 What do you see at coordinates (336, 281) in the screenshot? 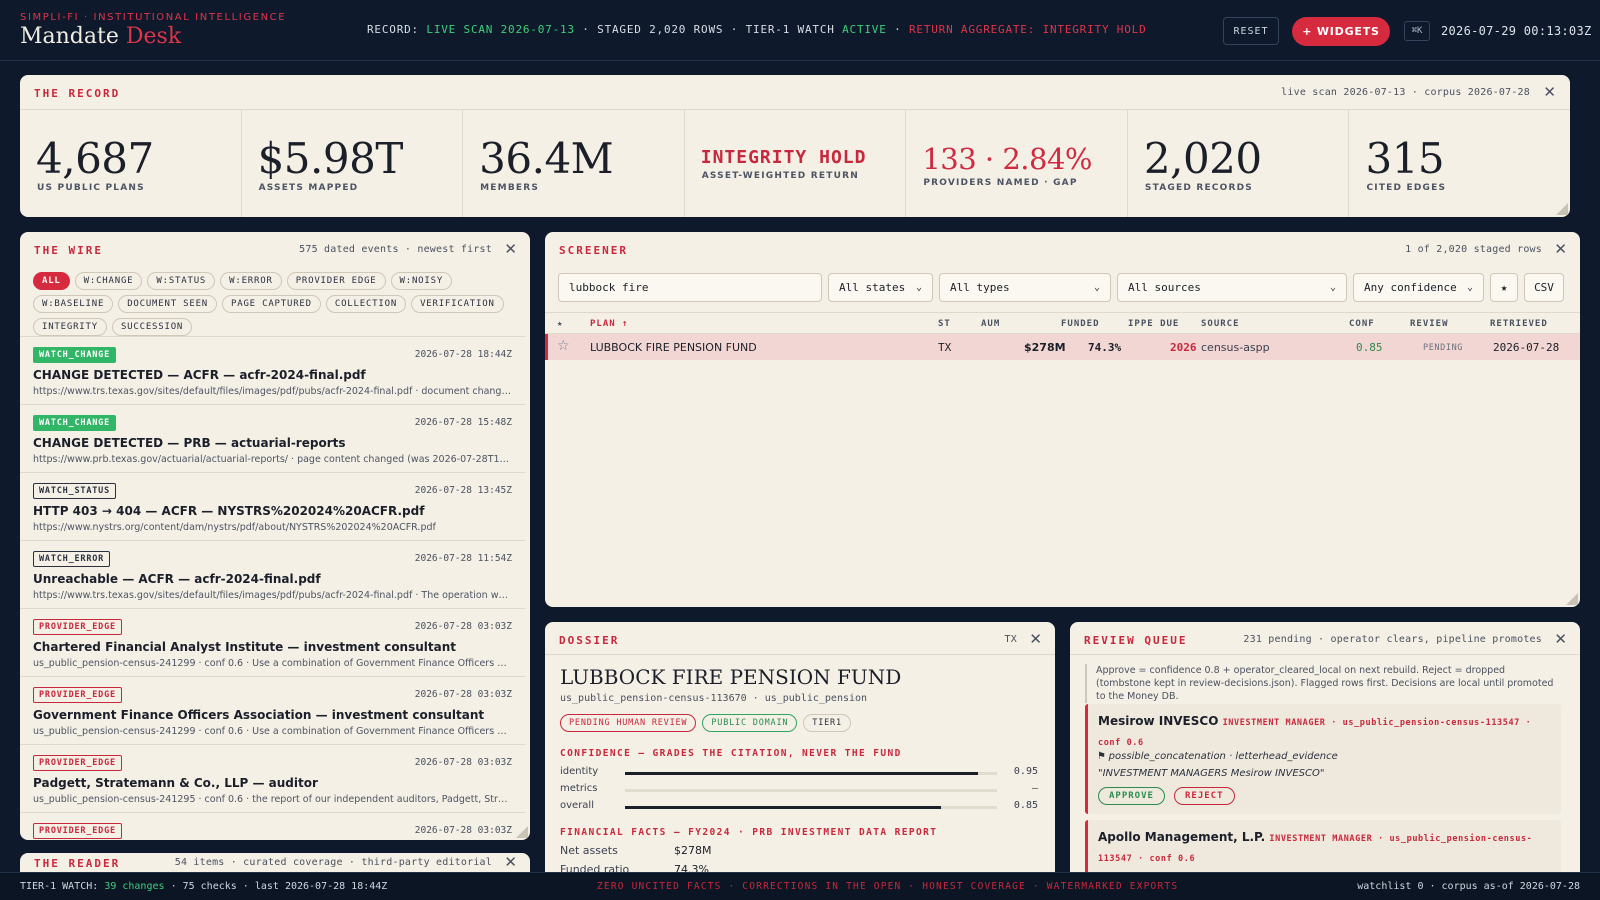
I see `chip-provider-edge: PROVIDER EDGE` at bounding box center [336, 281].